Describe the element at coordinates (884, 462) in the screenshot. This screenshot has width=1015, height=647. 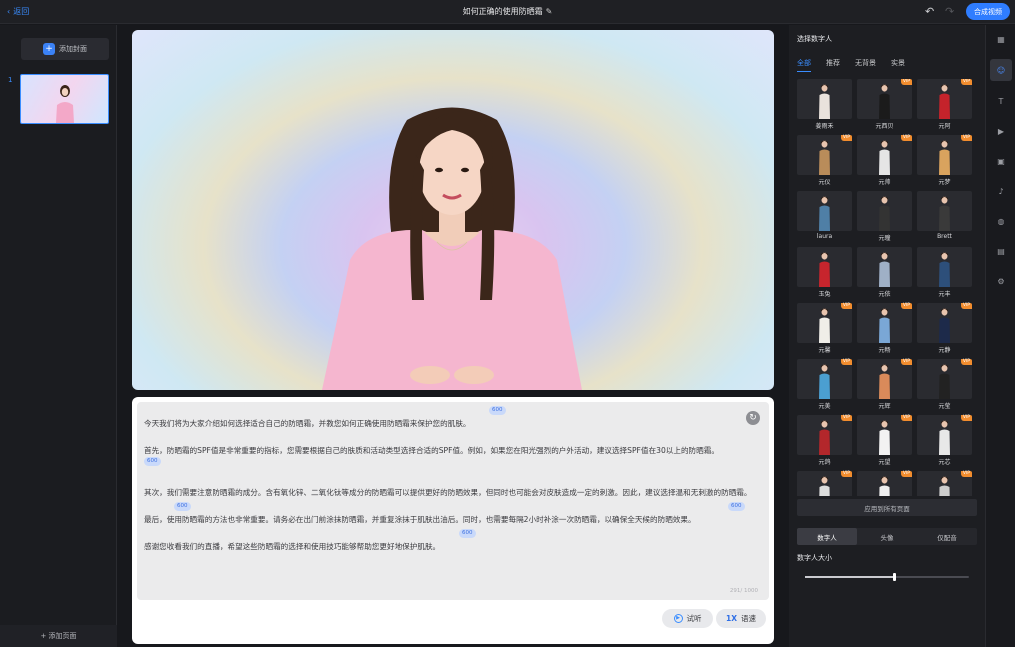
I see `avatar-name: 元望` at that location.